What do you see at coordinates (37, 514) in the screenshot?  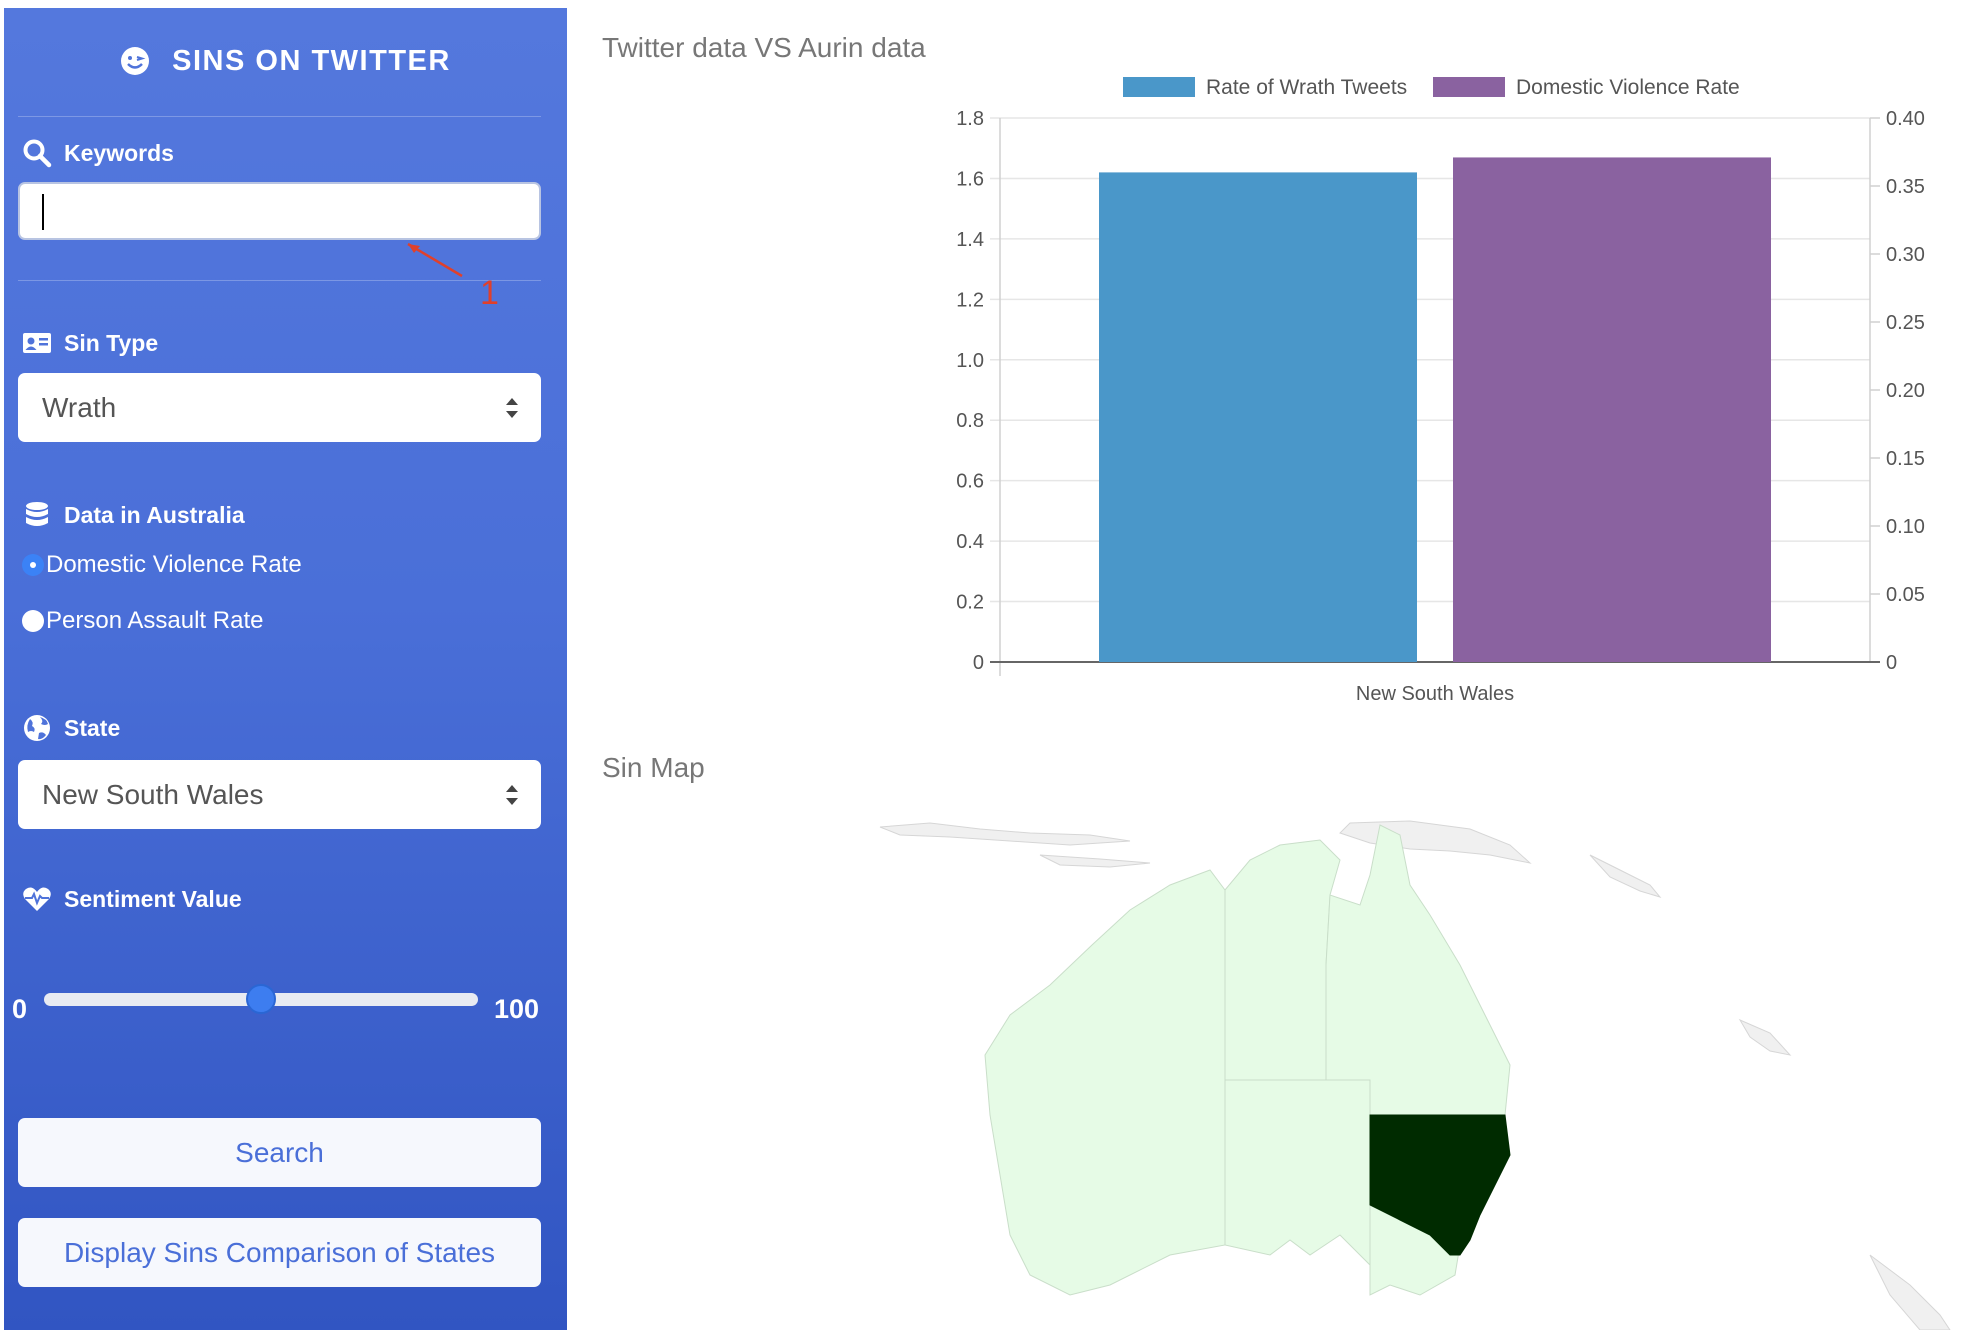 I see `database-icon` at bounding box center [37, 514].